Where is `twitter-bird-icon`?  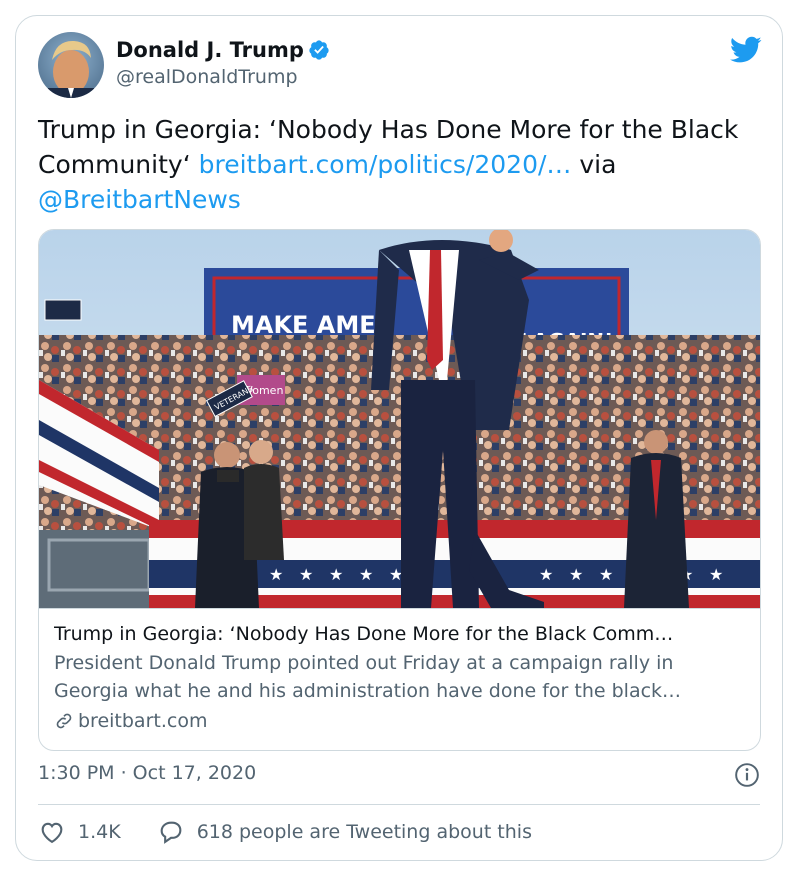 twitter-bird-icon is located at coordinates (745, 50).